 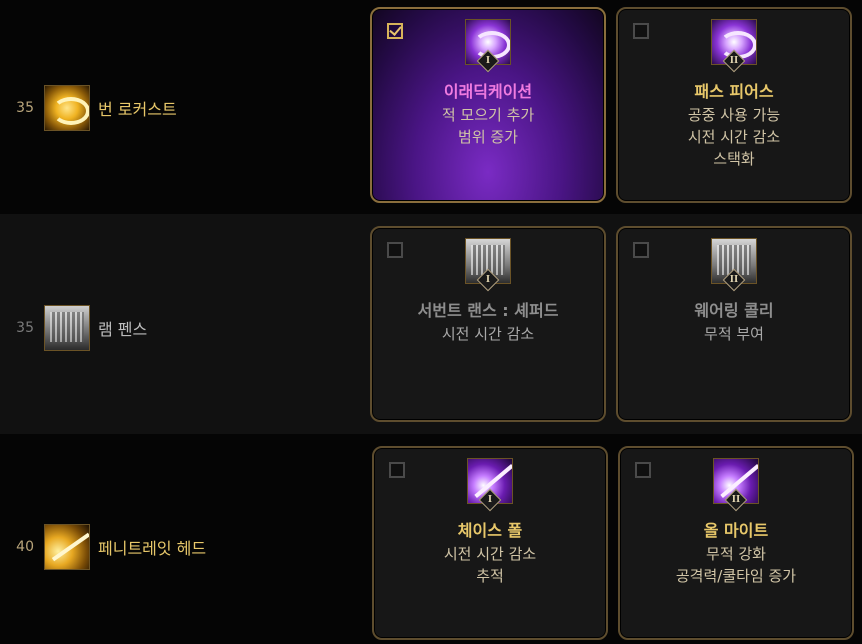 I want to click on skill-entry: 40 페니트레잇 헤드, so click(x=103, y=547).